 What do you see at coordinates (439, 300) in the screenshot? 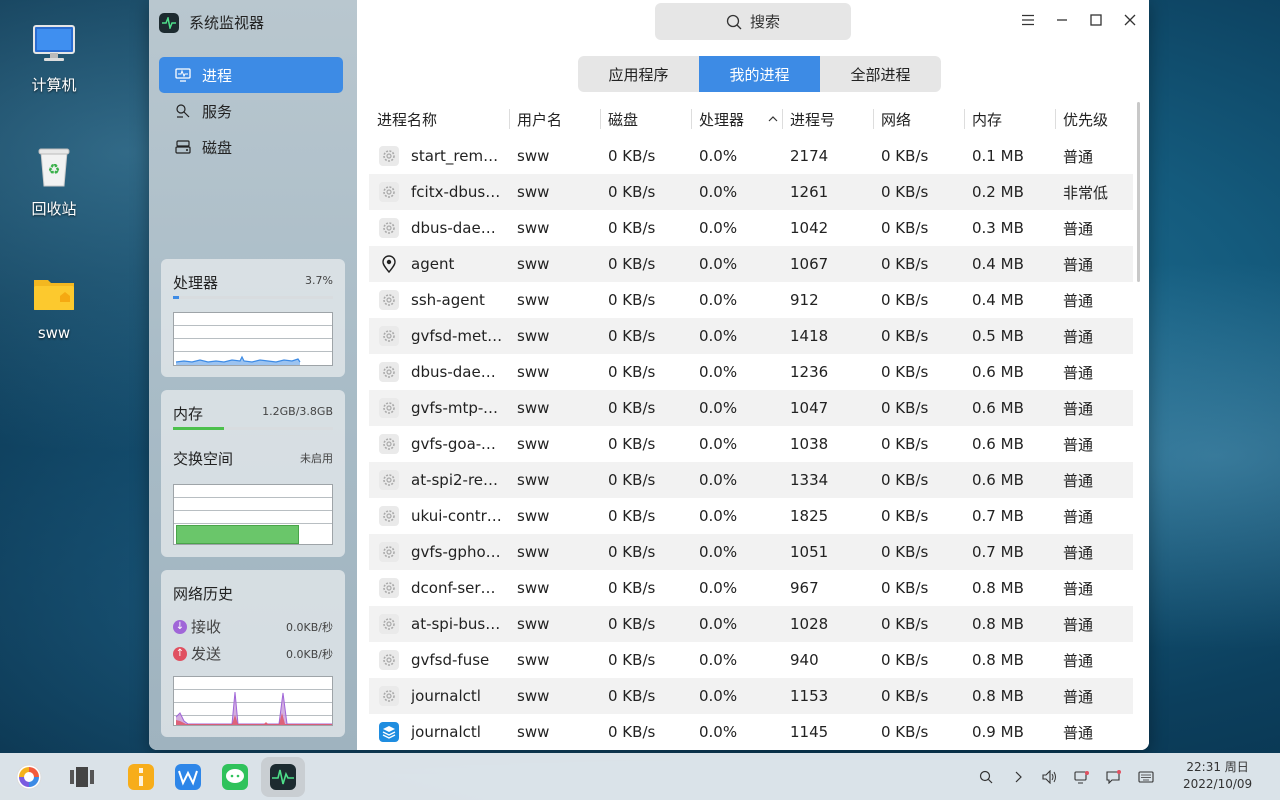
I see `process-name-cell: ssh-agent` at bounding box center [439, 300].